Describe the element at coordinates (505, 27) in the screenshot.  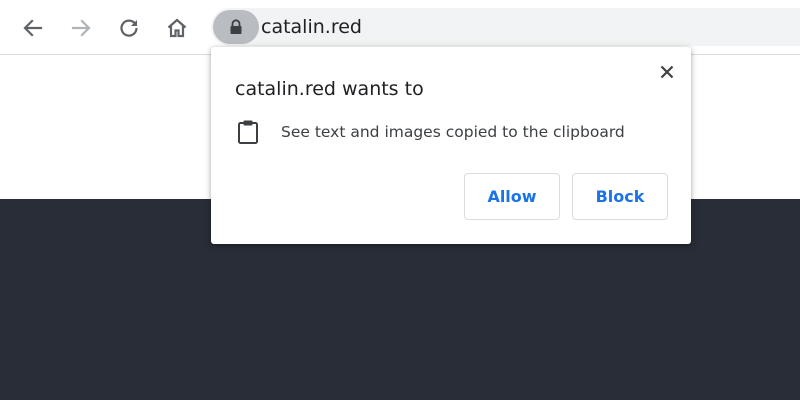
I see `address-bar: catalin.red` at that location.